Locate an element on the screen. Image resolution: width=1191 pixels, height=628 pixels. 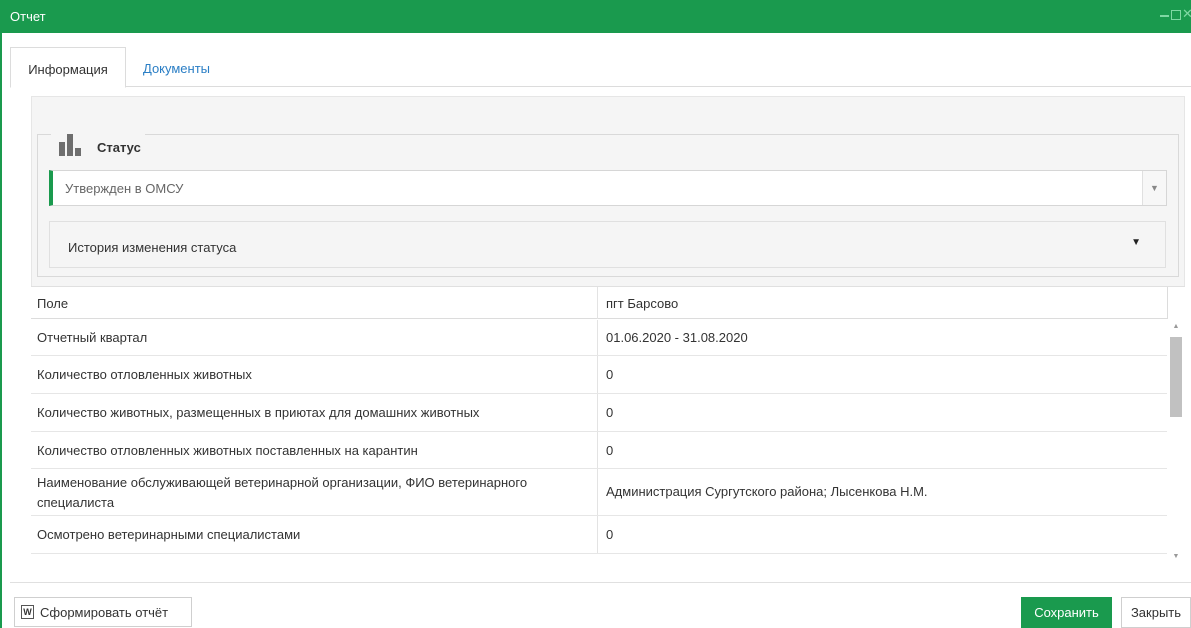
generate-report-button: W Сформировать отчёт is located at coordinates (103, 612).